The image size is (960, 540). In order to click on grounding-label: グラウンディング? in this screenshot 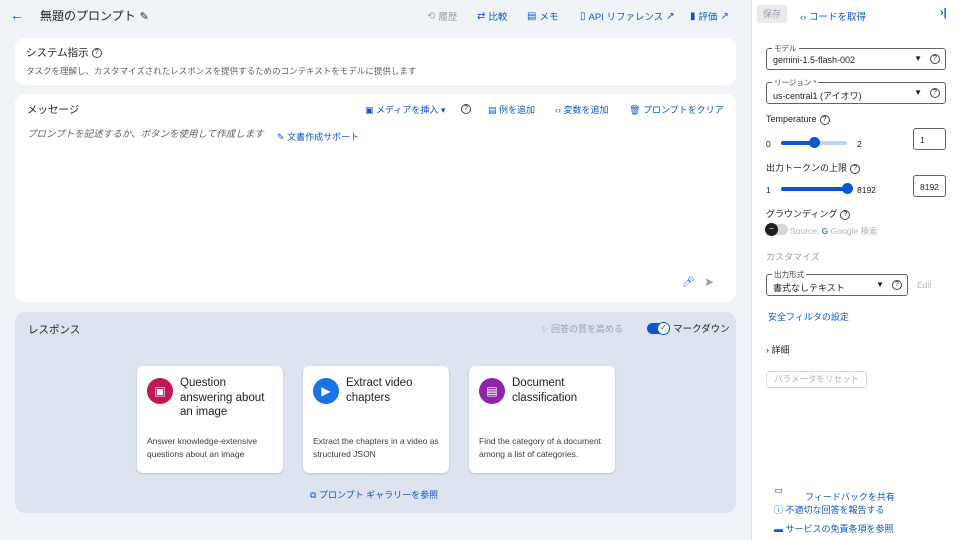, I will do `click(808, 213)`.